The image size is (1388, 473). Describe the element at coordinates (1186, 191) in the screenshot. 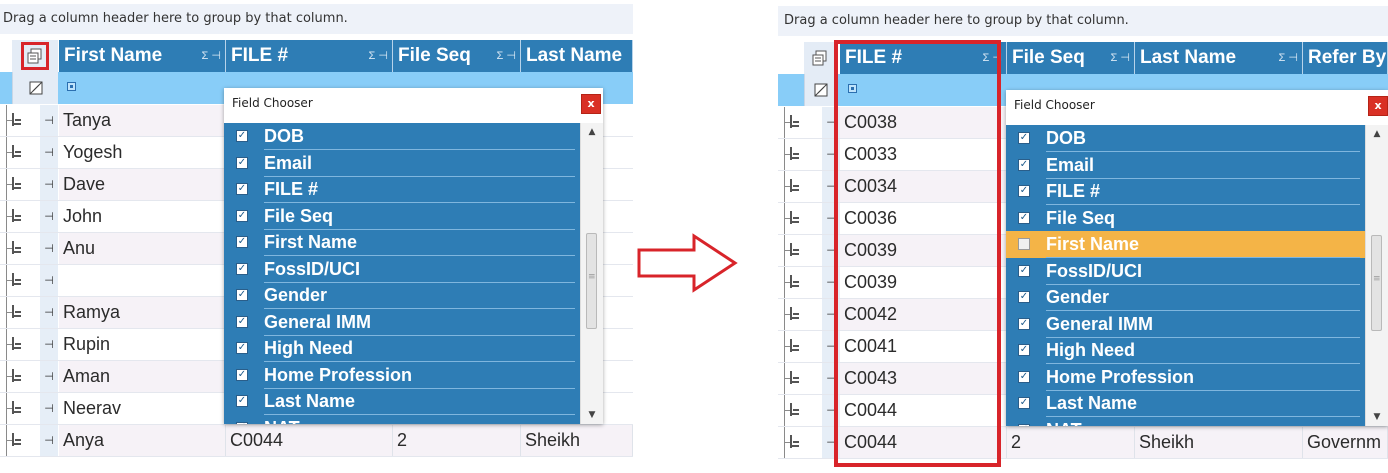

I see `field-chooser-item: ✓ FILE #` at that location.